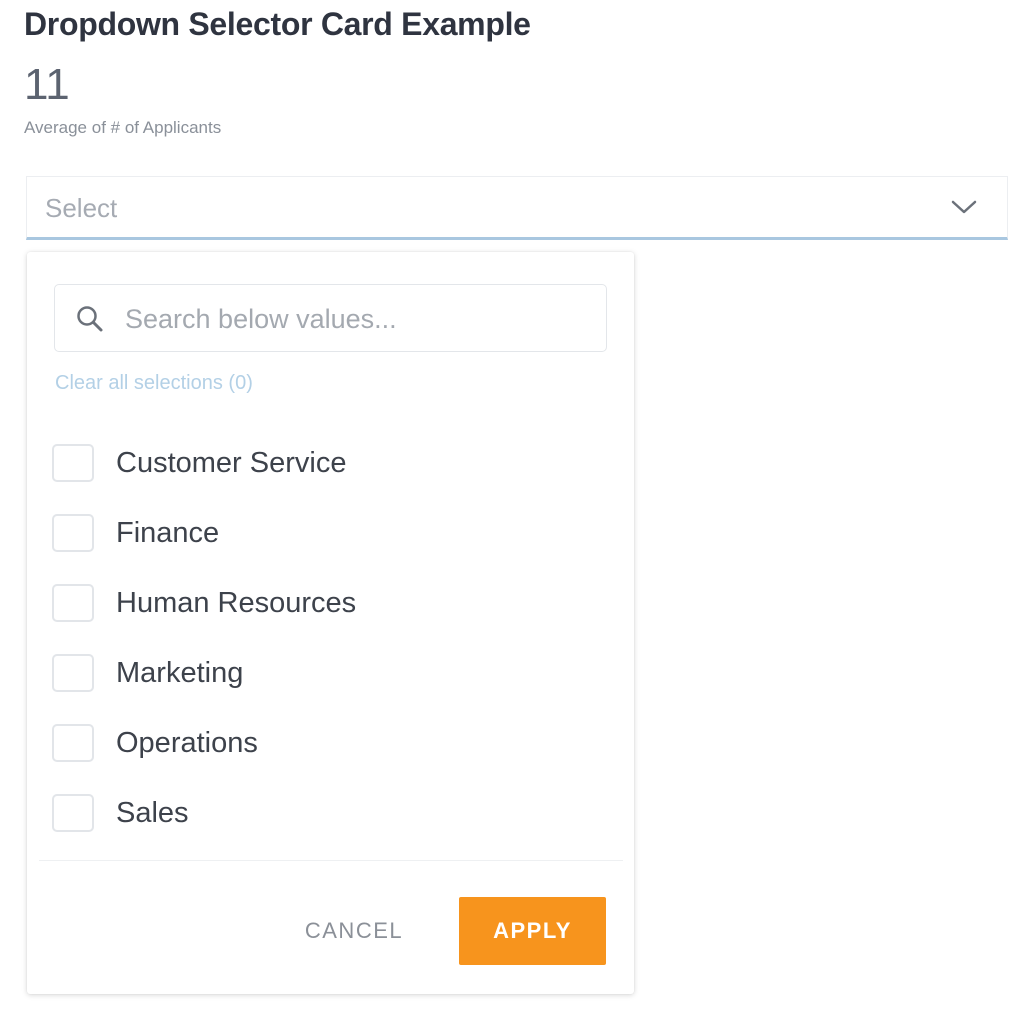  I want to click on apply-button: APPLY, so click(532, 931).